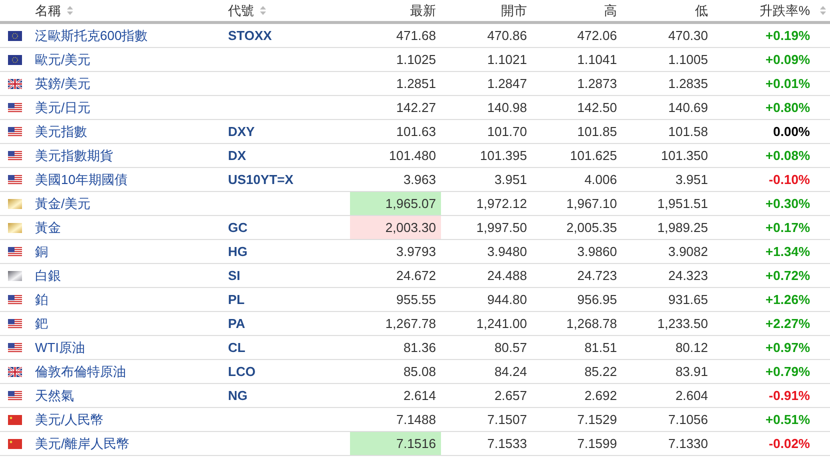  What do you see at coordinates (787, 324) in the screenshot?
I see `change-cell-text: +2.27%` at bounding box center [787, 324].